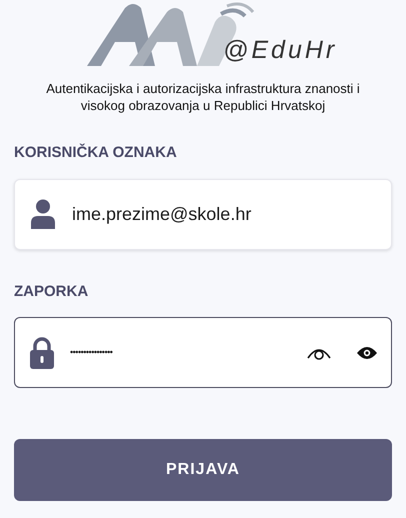 Image resolution: width=406 pixels, height=518 pixels. What do you see at coordinates (203, 97) in the screenshot?
I see `description: Autentikacijska i autorizacijska infrastruktura znanosti i visokog obrazovanja u Republici Hrvatskoj` at bounding box center [203, 97].